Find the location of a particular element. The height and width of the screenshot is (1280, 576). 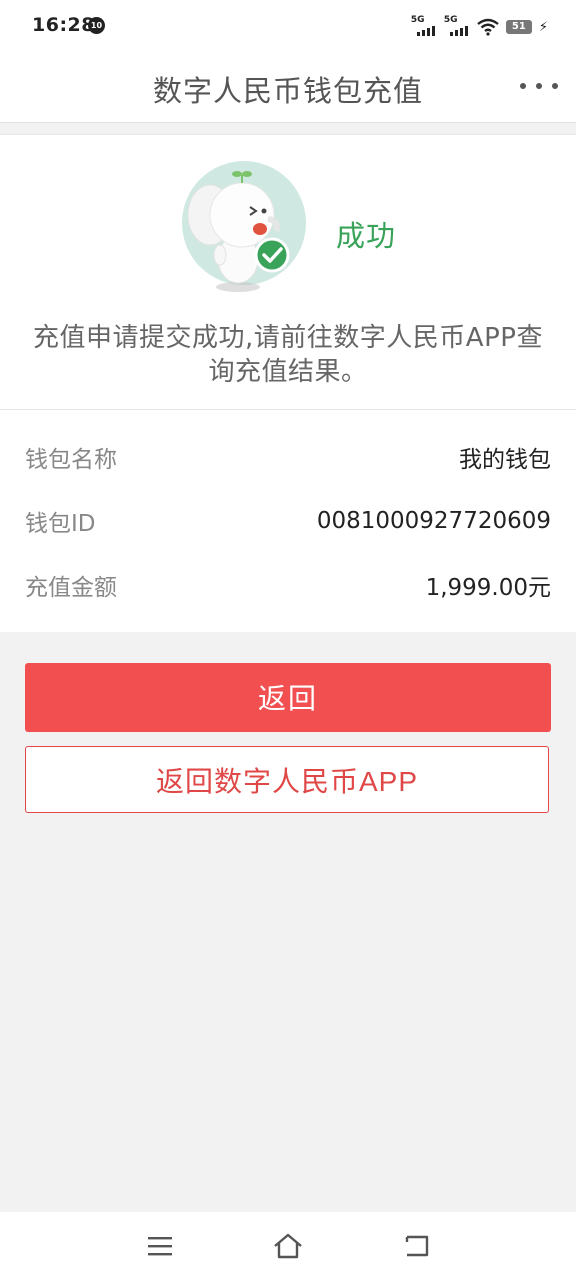

success-status: 成功 is located at coordinates (366, 236).